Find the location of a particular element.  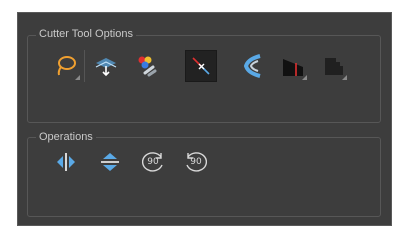

use-mouse-gesture-button is located at coordinates (106, 66).